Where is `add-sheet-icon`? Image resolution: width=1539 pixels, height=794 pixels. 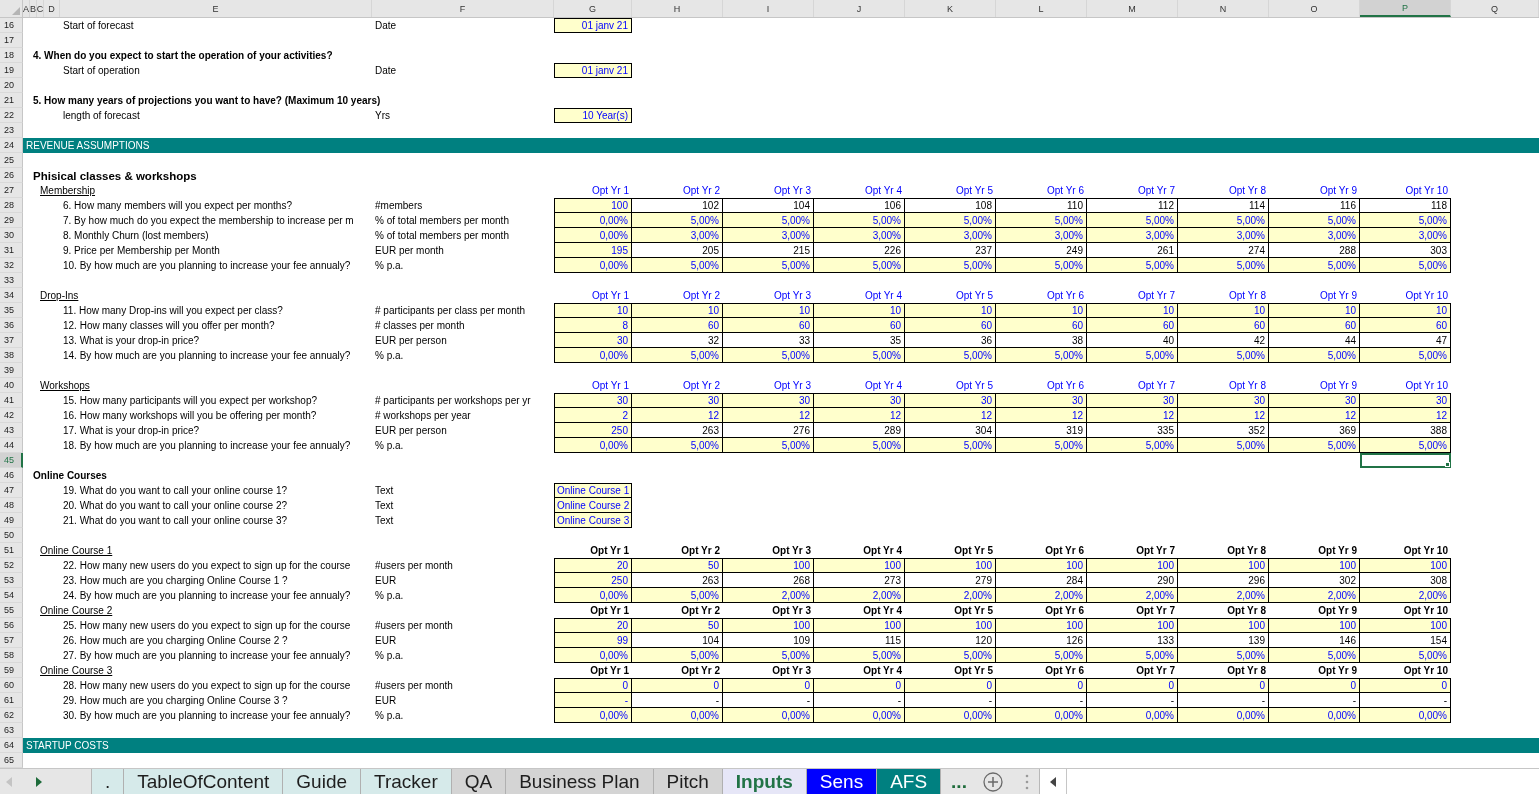
add-sheet-icon is located at coordinates (992, 781).